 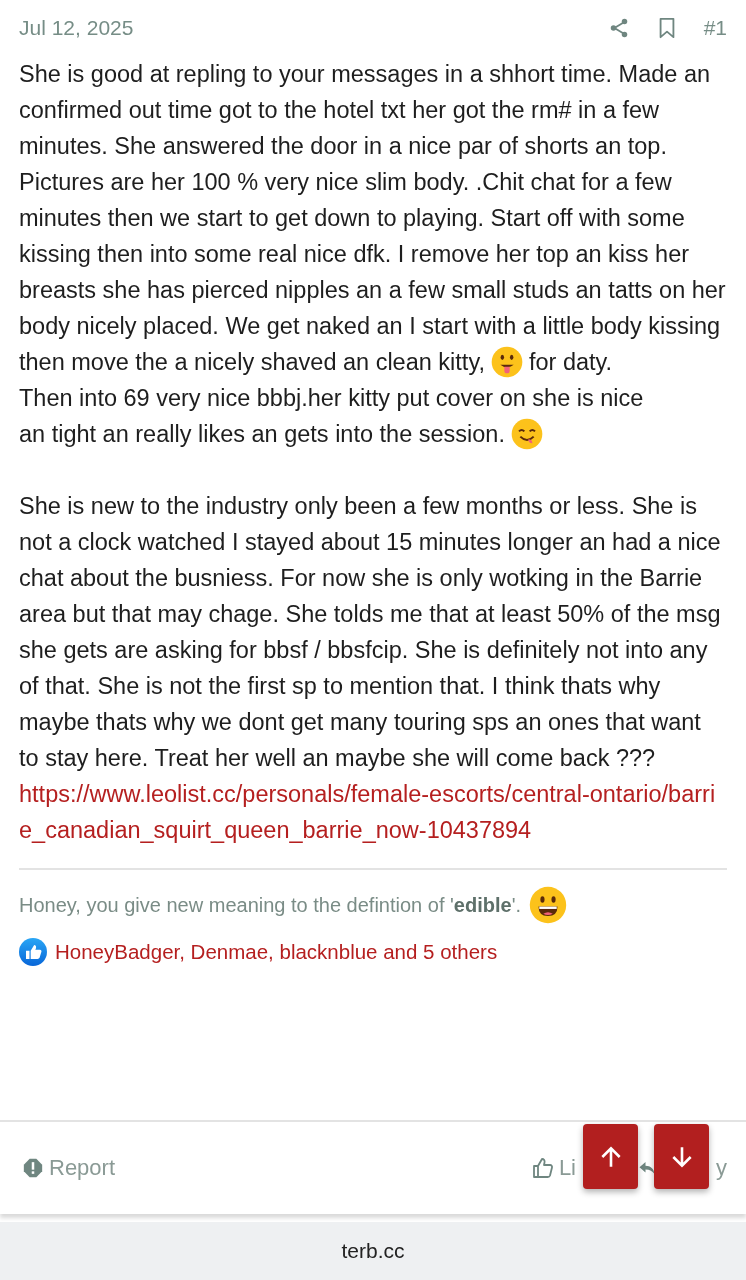 I want to click on scroll-down-button, so click(x=681, y=1156).